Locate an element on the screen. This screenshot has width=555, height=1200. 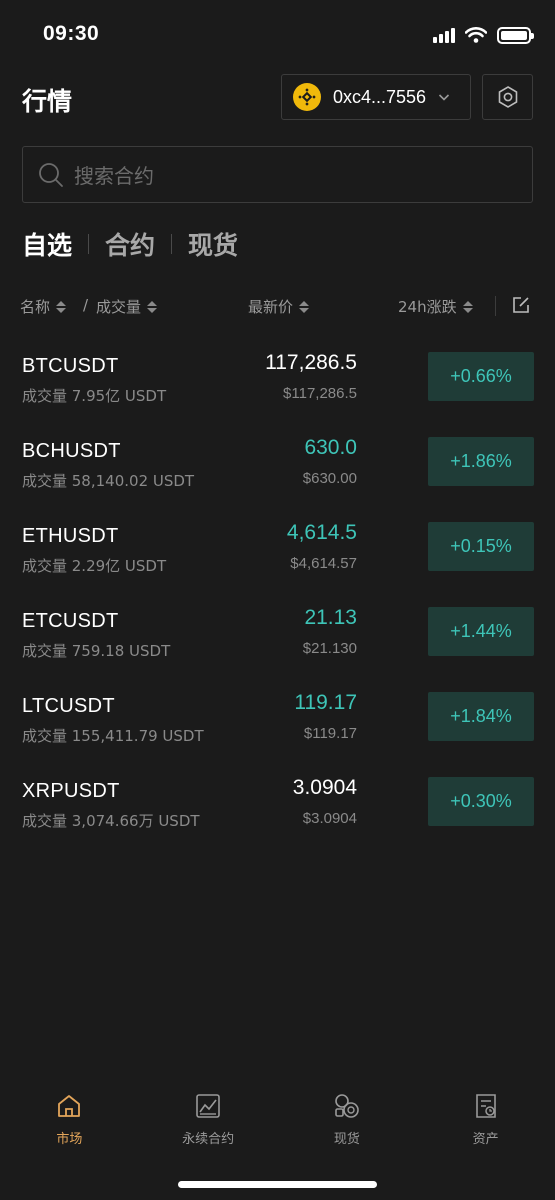
status-bar: 09:30 is located at coordinates (277, 35).